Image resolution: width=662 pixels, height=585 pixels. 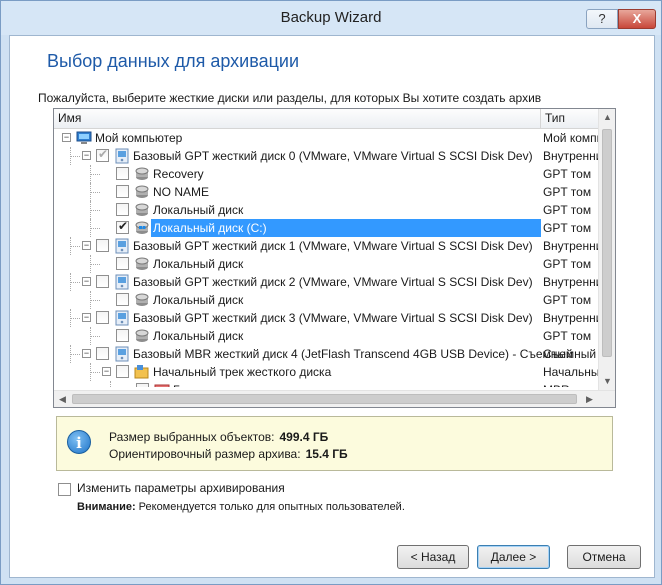 What do you see at coordinates (326, 192) in the screenshot?
I see `tree-row: NO NAME GPT том` at bounding box center [326, 192].